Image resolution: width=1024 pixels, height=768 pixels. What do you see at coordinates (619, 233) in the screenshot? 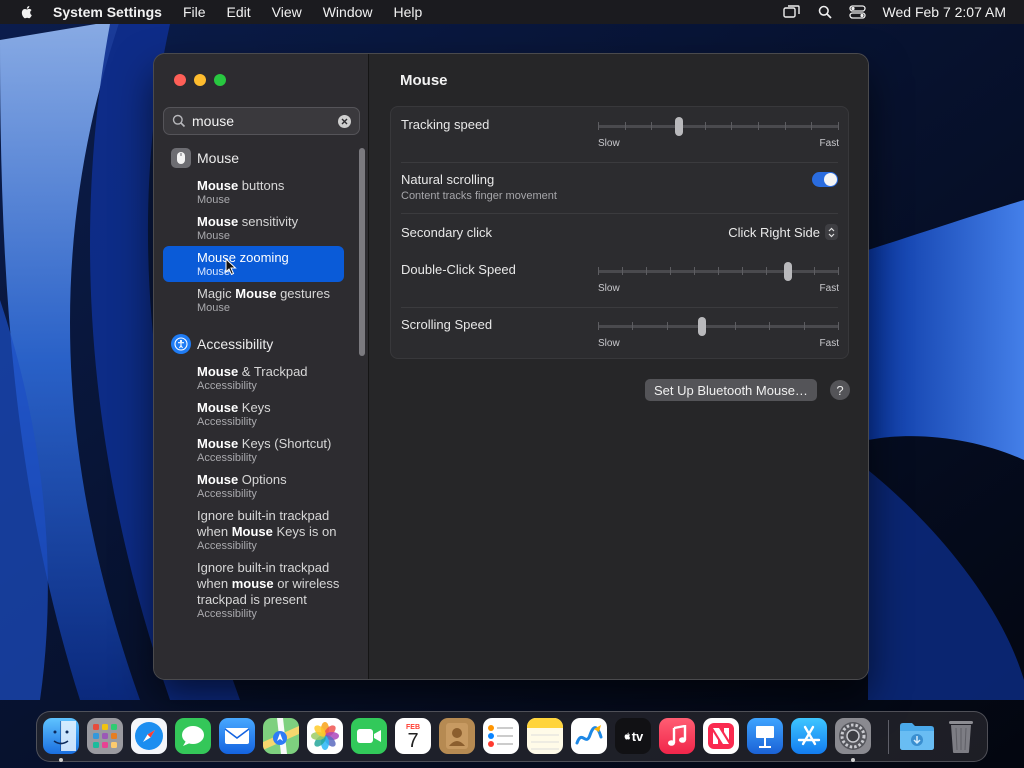
I see `secondary-click-row: Secondary click Click Right Side` at bounding box center [619, 233].